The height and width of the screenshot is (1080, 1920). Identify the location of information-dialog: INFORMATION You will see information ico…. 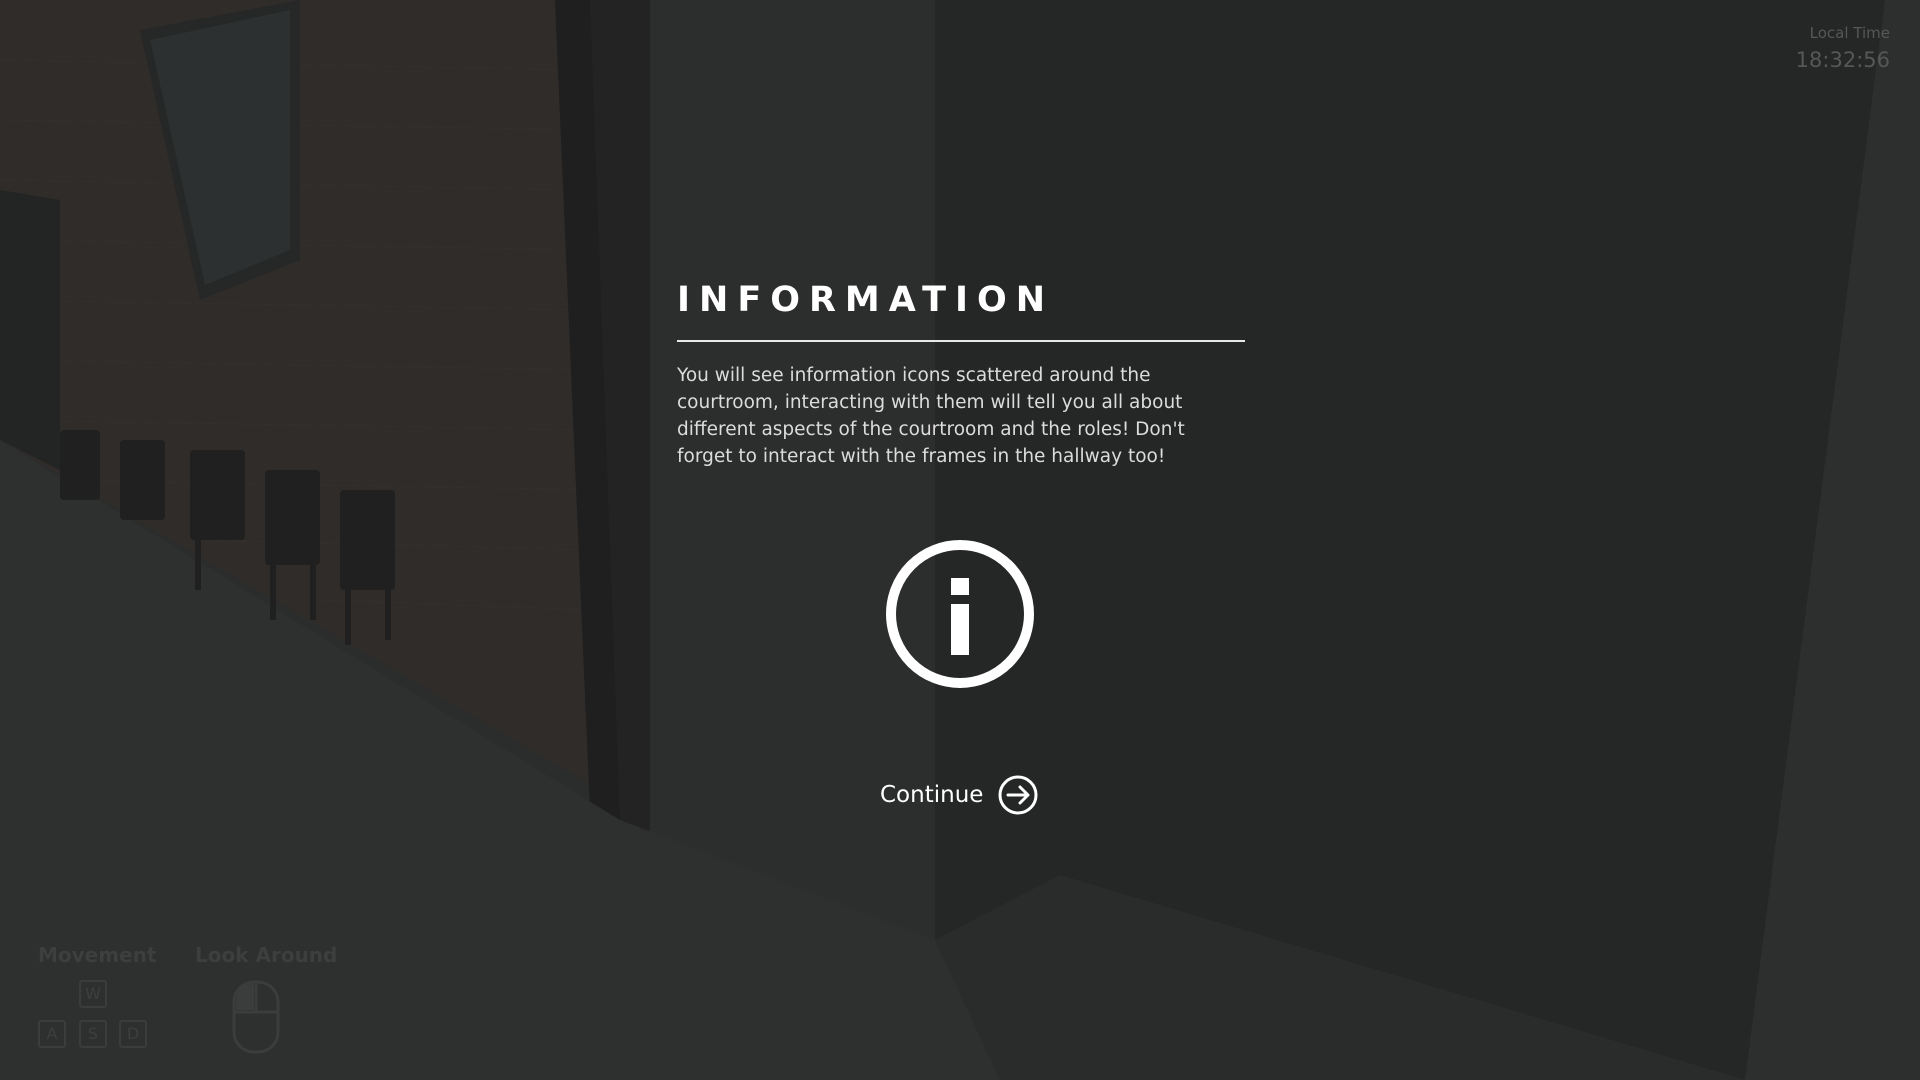
(961, 547).